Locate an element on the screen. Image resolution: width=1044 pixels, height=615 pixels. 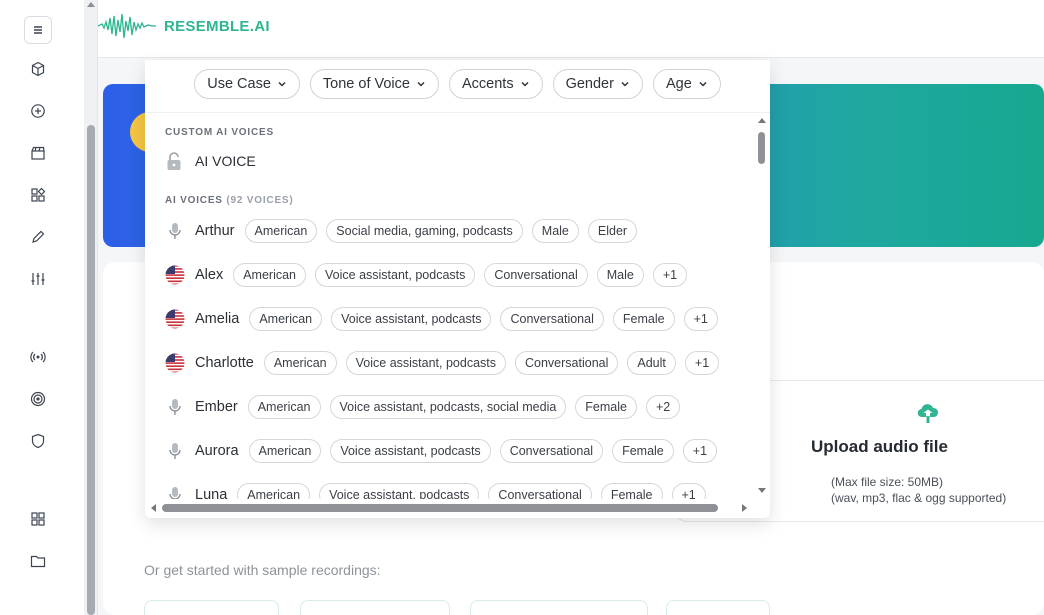
voice-name: Alex is located at coordinates (209, 275).